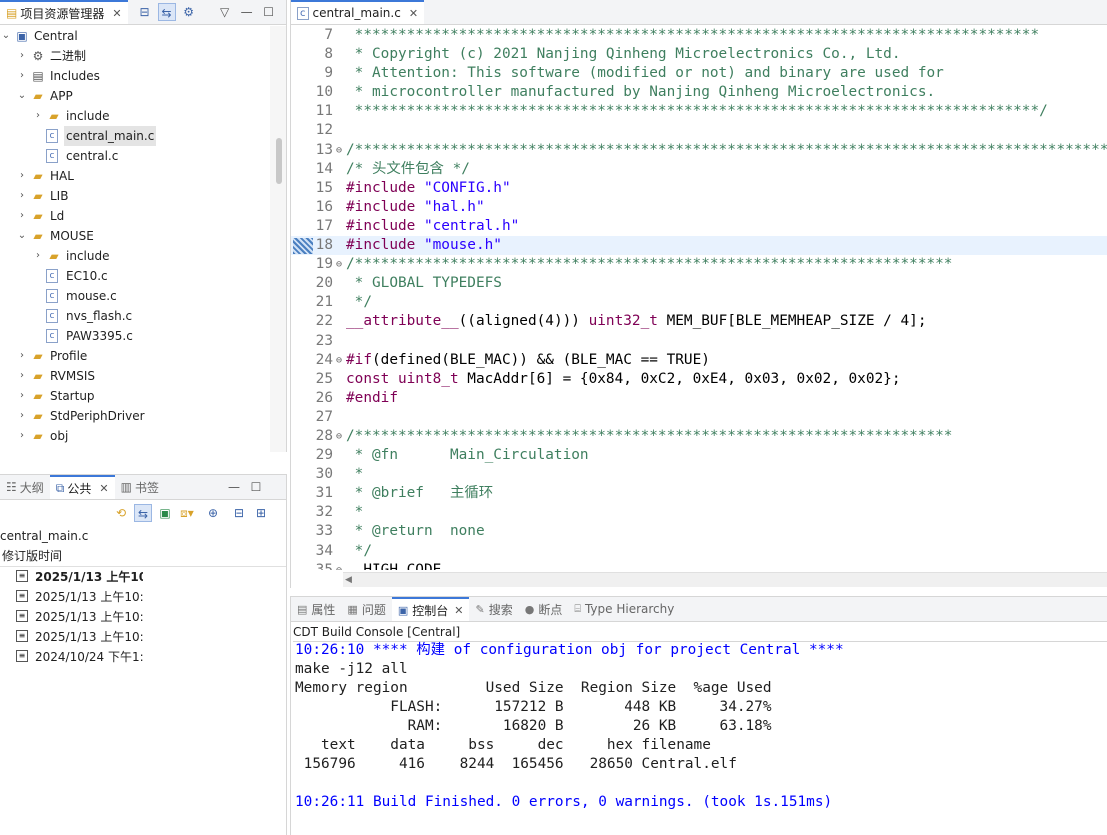 This screenshot has width=1107, height=835. I want to click on revision-row: ≡ 2025/1/13 上午10:0, so click(143, 637).